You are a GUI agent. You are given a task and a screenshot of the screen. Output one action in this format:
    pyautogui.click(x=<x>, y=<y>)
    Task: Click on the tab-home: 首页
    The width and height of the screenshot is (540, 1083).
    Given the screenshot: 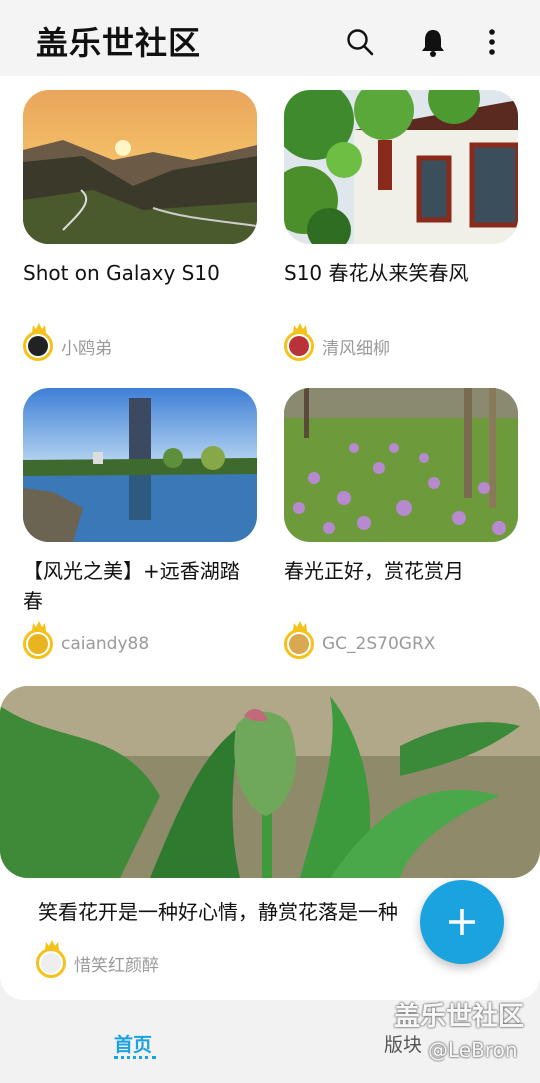 What is the action you would take?
    pyautogui.click(x=133, y=1043)
    